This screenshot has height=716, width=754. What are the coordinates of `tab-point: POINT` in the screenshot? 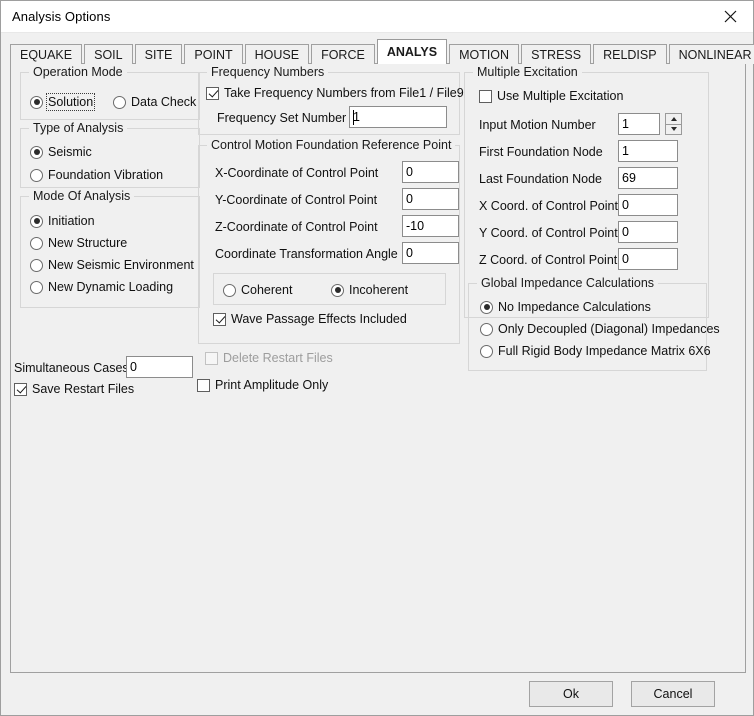 It's located at (213, 54).